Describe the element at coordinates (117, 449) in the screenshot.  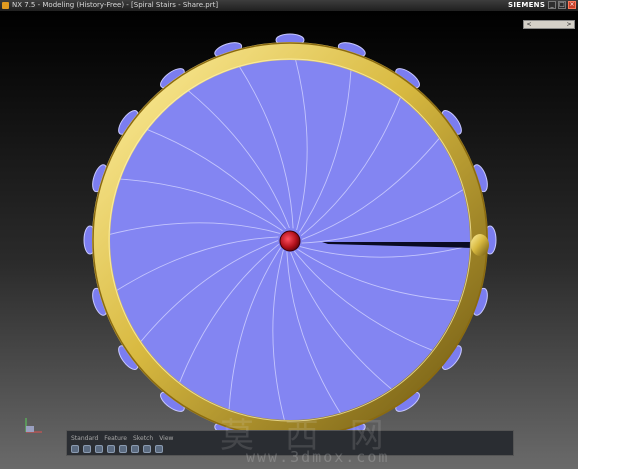
I see `toolbar-icons` at that location.